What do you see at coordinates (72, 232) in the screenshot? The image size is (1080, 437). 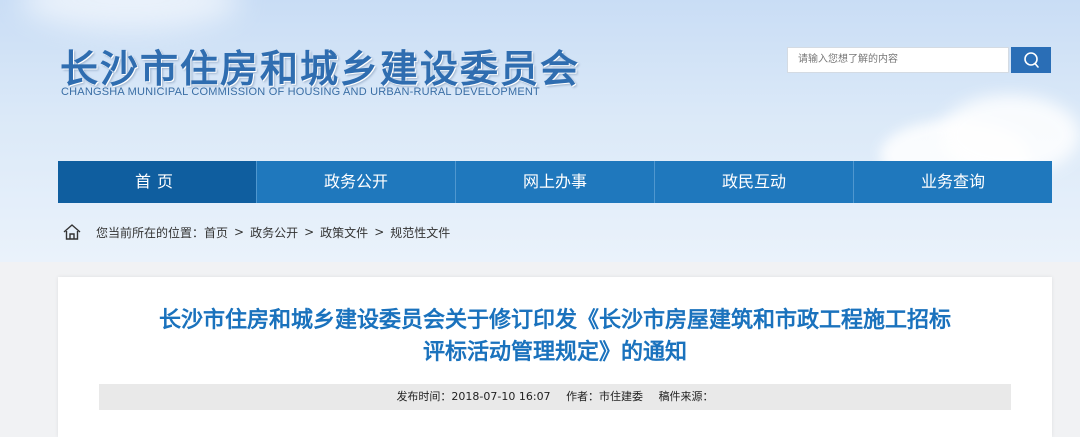 I see `home-icon` at bounding box center [72, 232].